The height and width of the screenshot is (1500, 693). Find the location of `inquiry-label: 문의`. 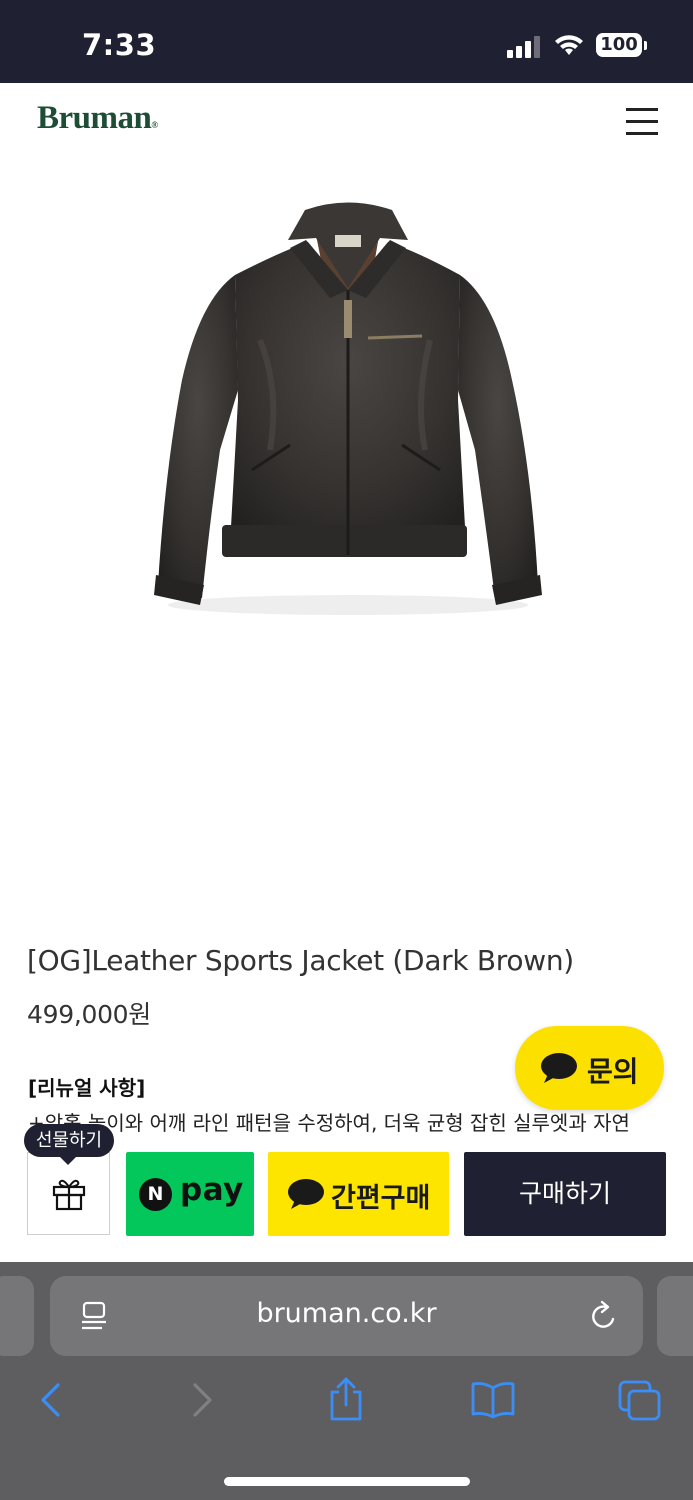

inquiry-label: 문의 is located at coordinates (613, 1071).